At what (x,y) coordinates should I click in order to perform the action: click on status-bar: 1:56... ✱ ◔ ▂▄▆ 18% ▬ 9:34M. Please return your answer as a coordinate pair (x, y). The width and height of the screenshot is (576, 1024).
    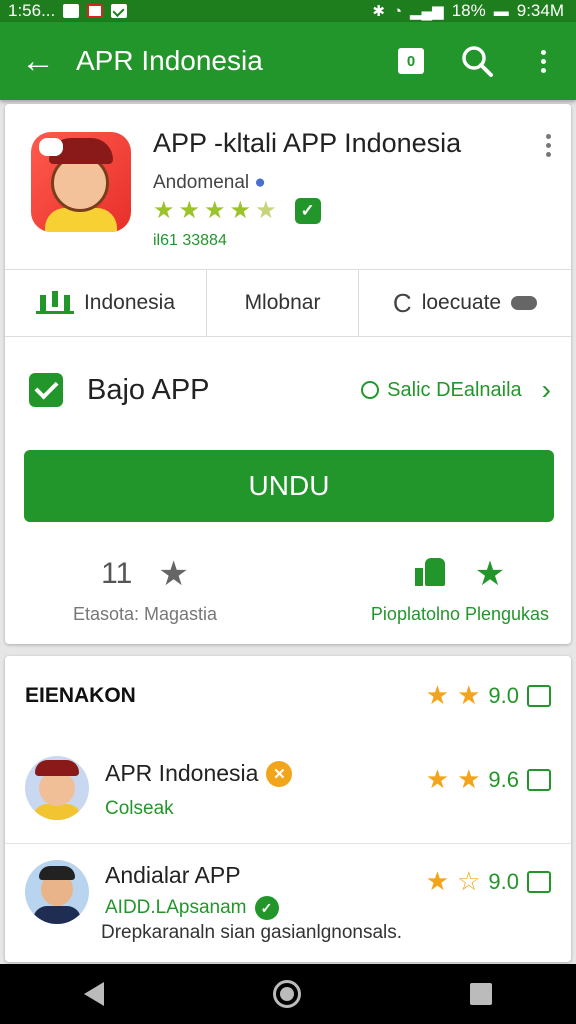
    Looking at the image, I should click on (288, 11).